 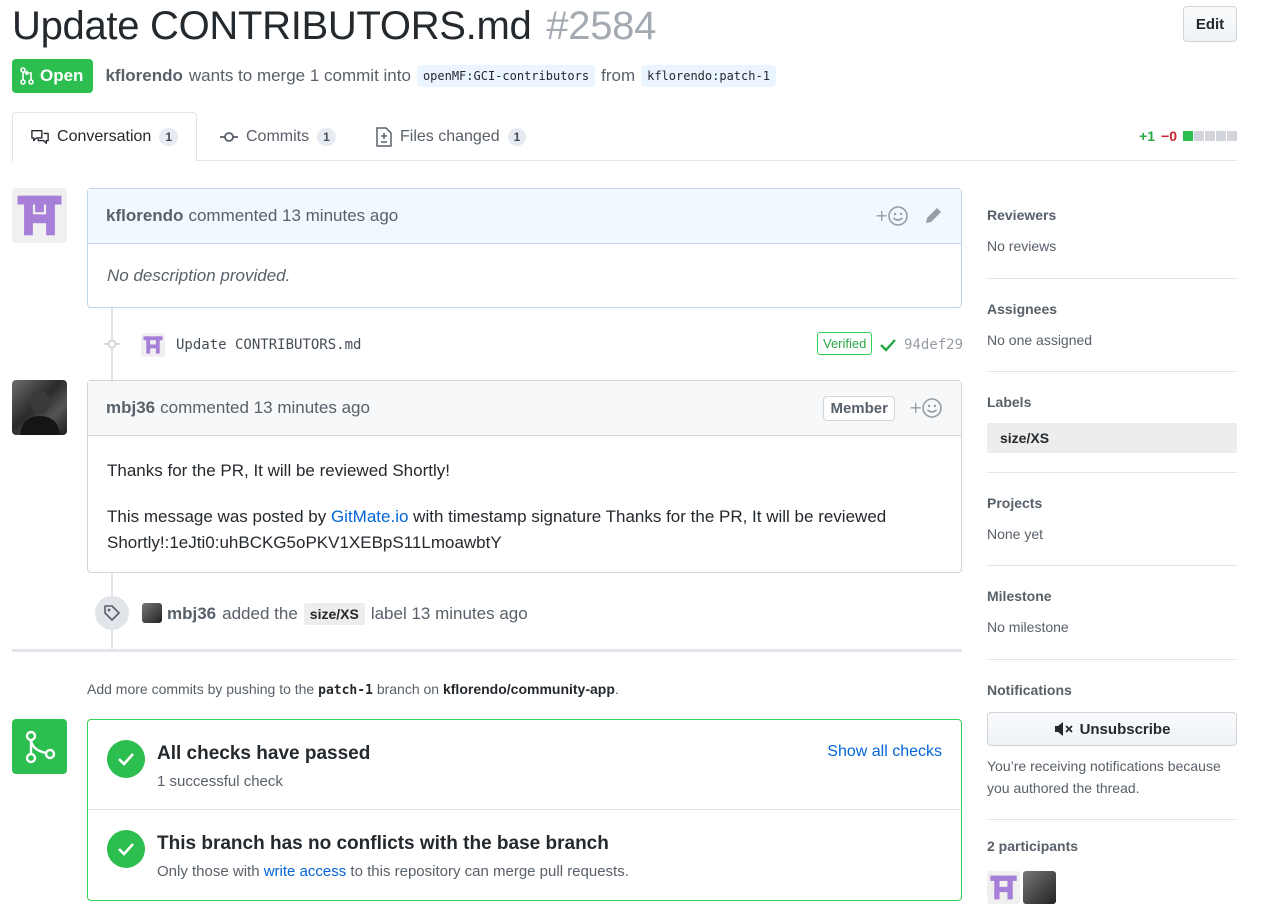 I want to click on diffstat-additions: +1, so click(x=1147, y=136).